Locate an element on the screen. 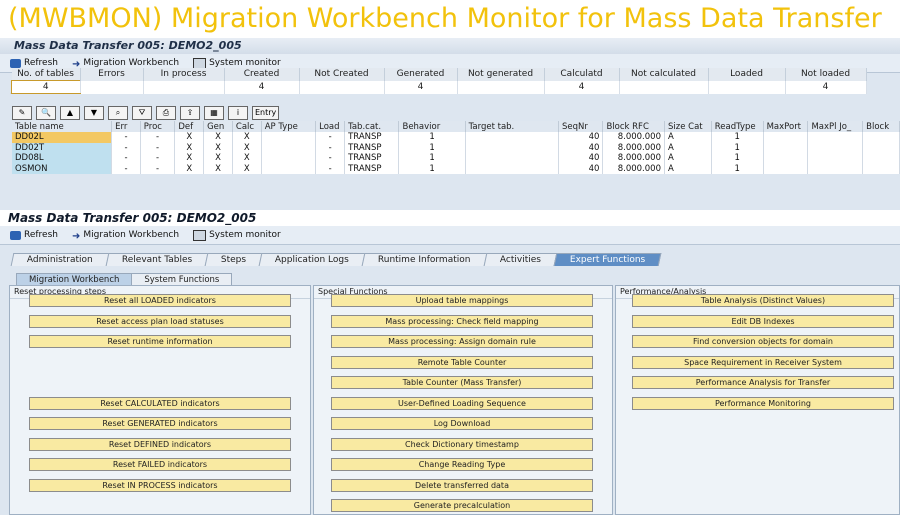 Image resolution: width=900 pixels, height=515 pixels. delete-transferred-data-button: Delete transferred data is located at coordinates (462, 485).